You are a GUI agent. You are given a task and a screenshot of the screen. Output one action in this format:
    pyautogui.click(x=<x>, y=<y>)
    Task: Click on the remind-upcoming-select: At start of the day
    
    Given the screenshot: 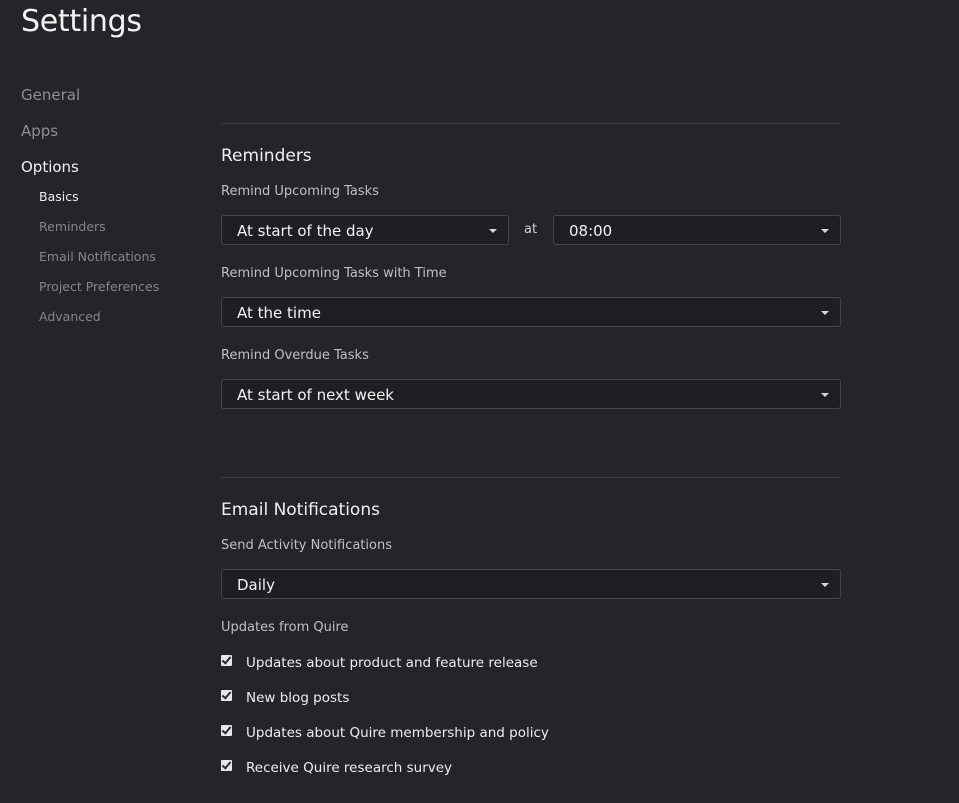 What is the action you would take?
    pyautogui.click(x=365, y=230)
    